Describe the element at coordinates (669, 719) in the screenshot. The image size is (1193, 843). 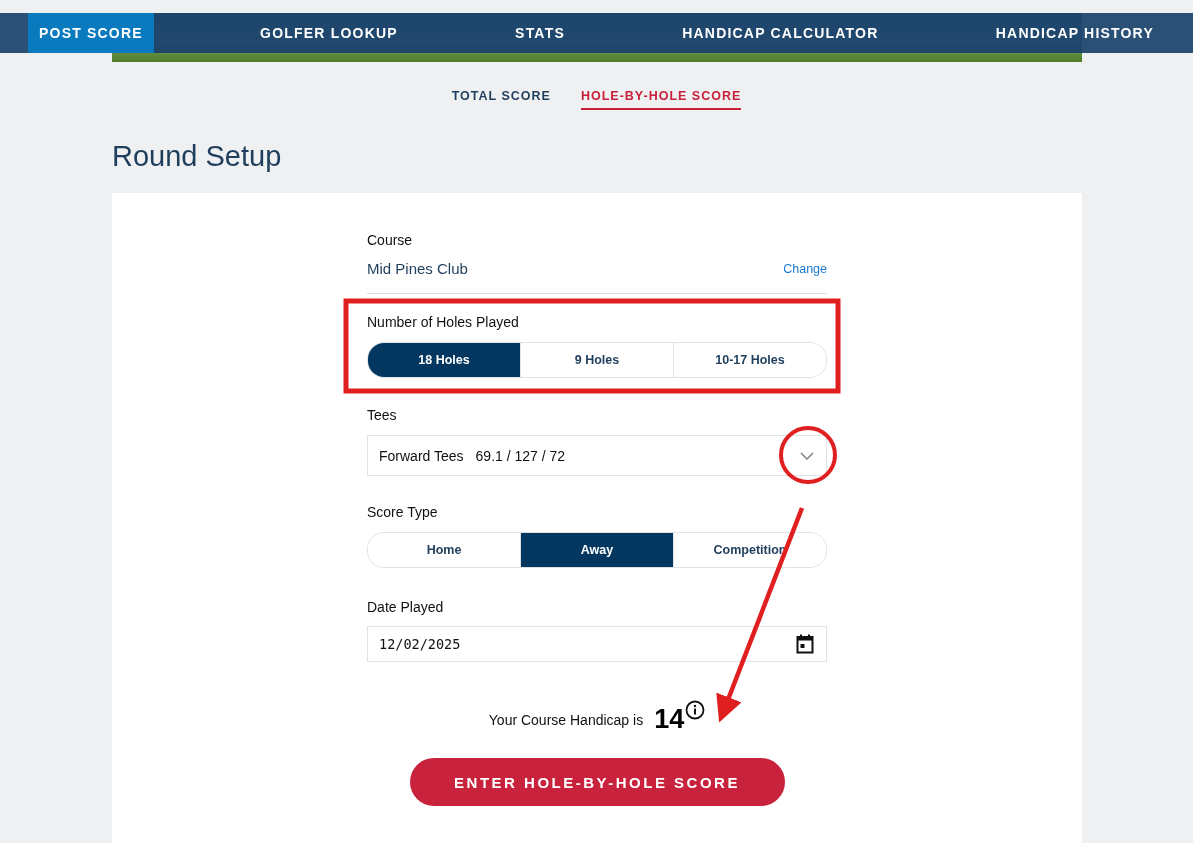
I see `handicap-value: 14` at that location.